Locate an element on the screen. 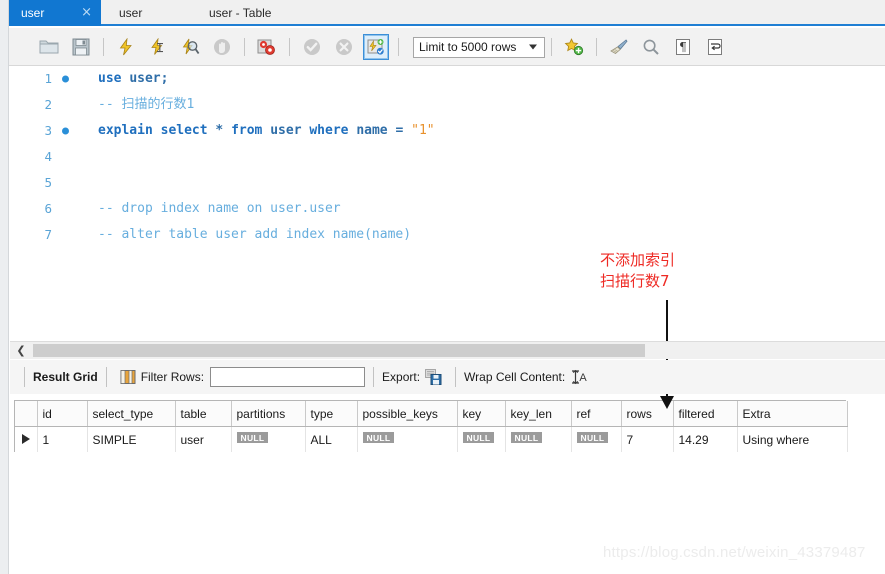 Image resolution: width=885 pixels, height=574 pixels. tab-user: user is located at coordinates (130, 13).